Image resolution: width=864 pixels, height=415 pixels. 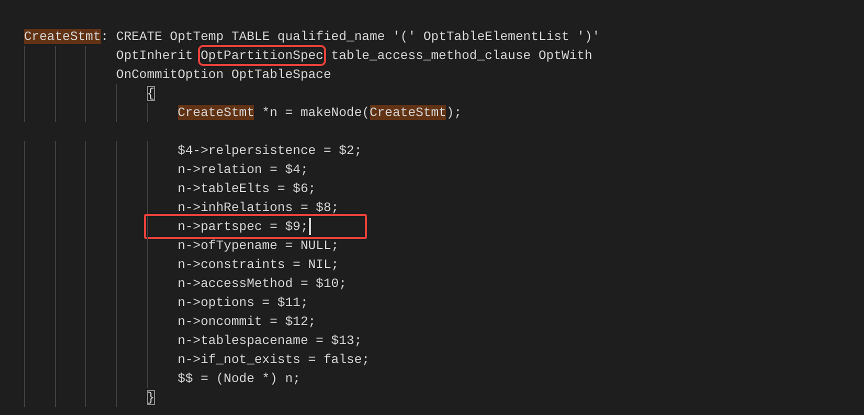 What do you see at coordinates (239, 378) in the screenshot?
I see `code-text: $$ = (Node *) n;` at bounding box center [239, 378].